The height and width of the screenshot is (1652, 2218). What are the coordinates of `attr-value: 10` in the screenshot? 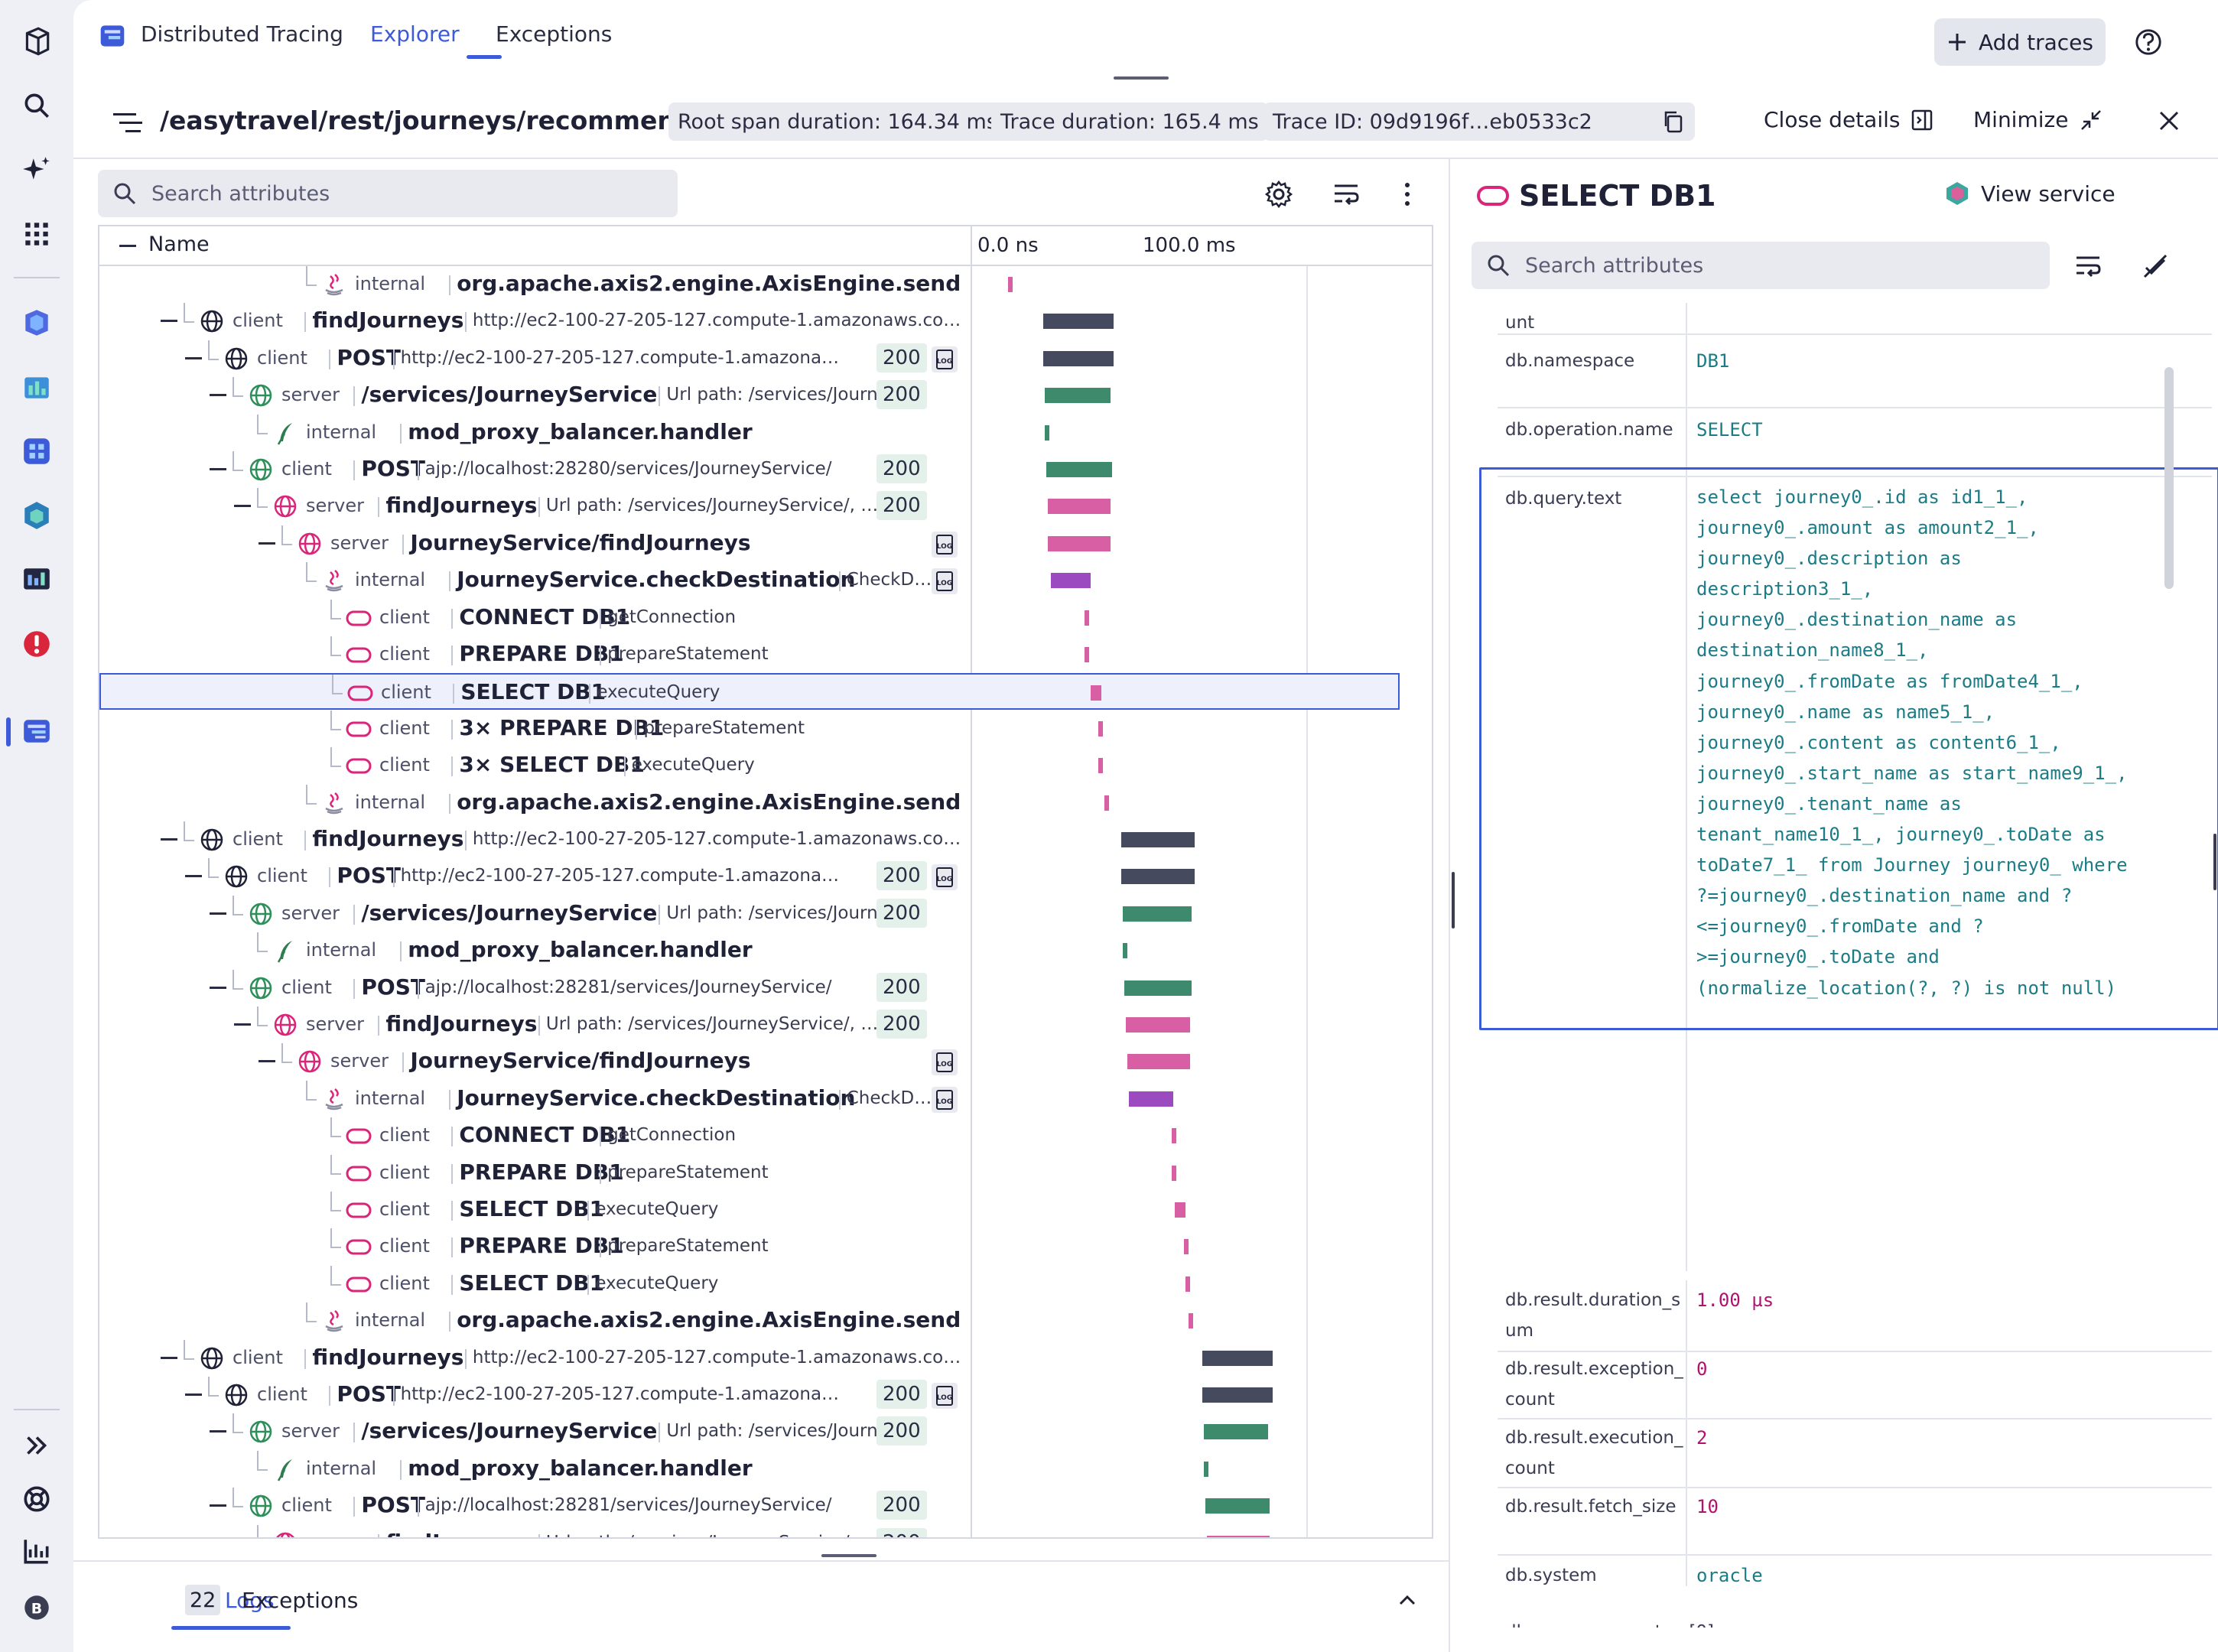 It's located at (1707, 1507).